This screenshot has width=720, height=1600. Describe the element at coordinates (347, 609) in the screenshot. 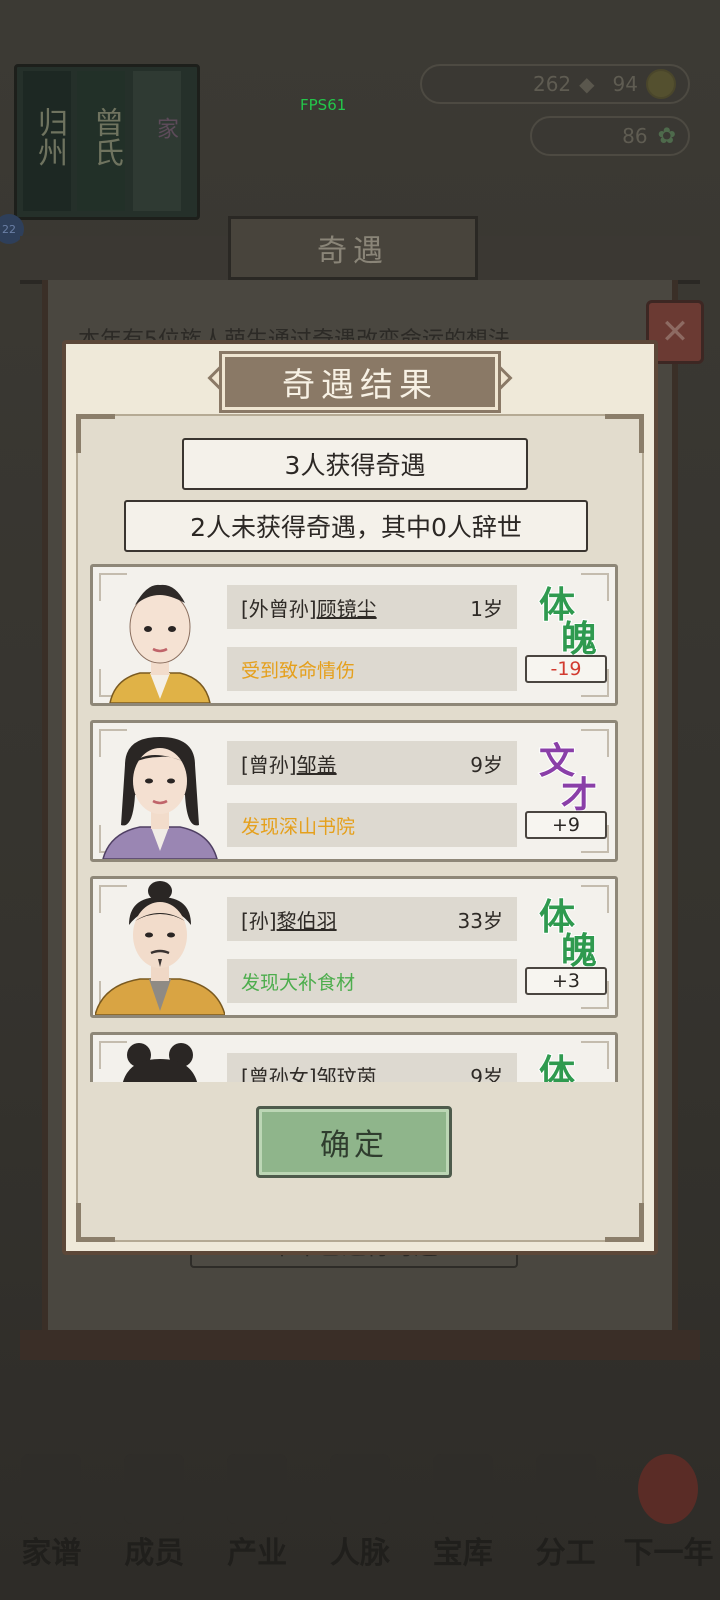

I see `member-name-link: 顾镜尘` at that location.